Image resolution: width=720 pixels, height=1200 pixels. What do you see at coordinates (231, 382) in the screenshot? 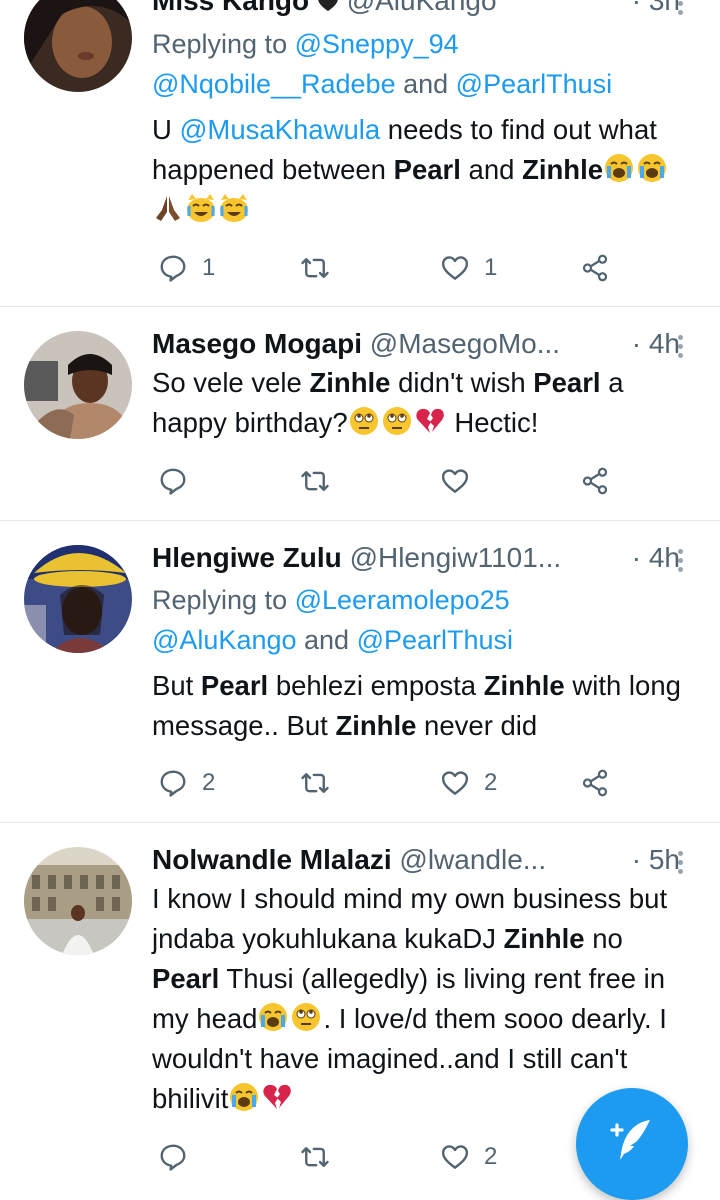
I see `text-segment: So vele vele` at bounding box center [231, 382].